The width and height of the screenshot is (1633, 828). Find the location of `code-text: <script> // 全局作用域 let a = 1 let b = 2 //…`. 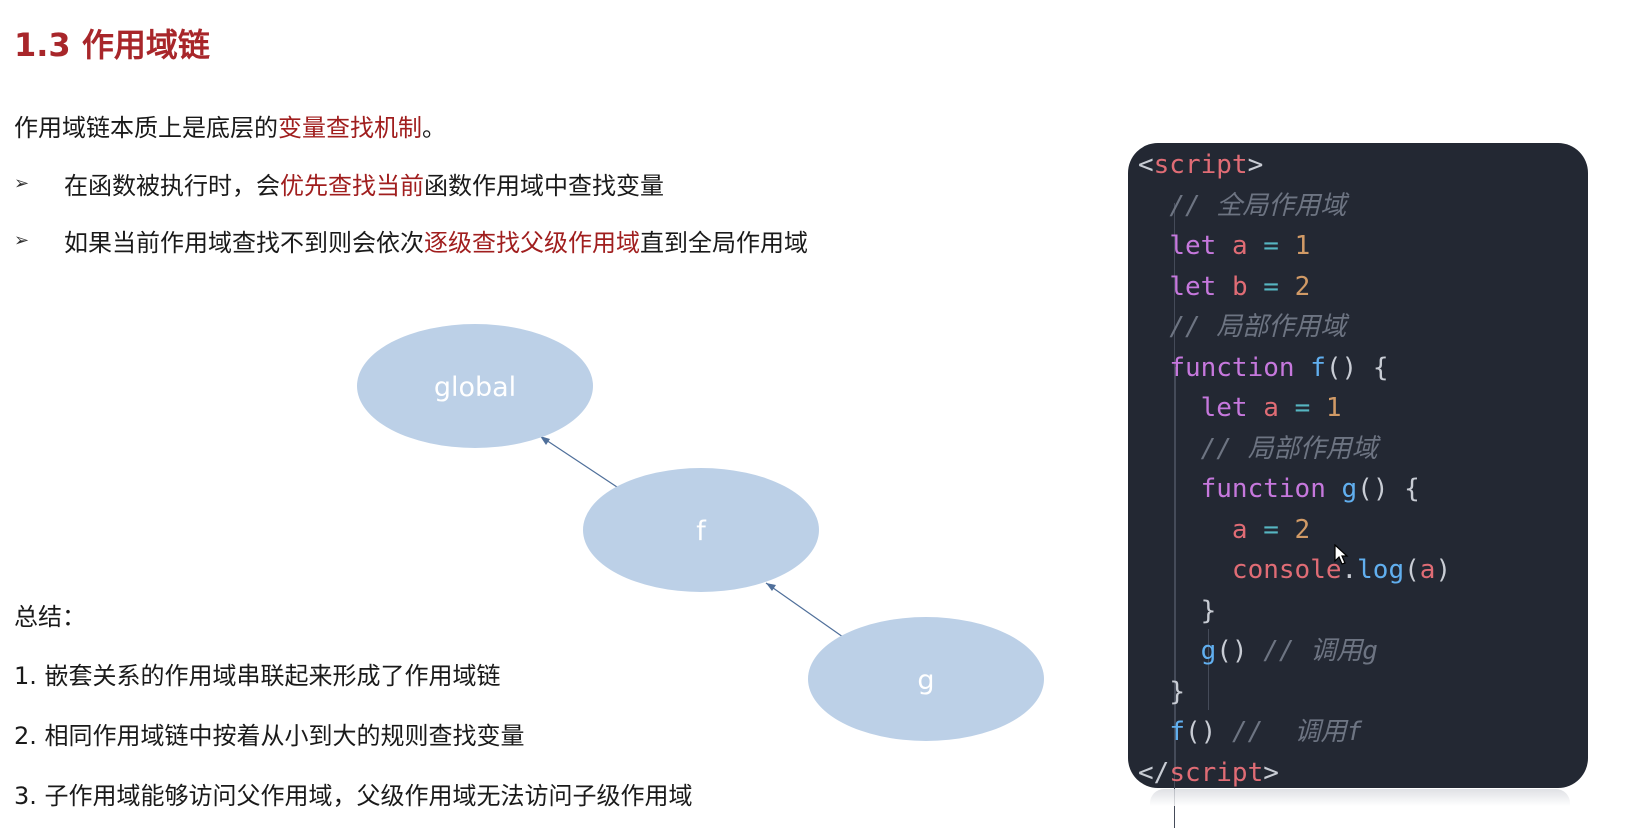

code-text: <script> // 全局作用域 let a = 1 let b = 2 //… is located at coordinates (1295, 469).